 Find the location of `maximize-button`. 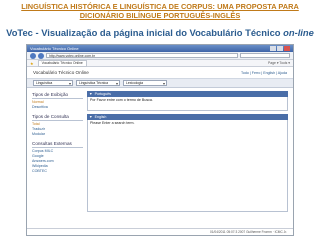

maximize-button is located at coordinates (280, 48).